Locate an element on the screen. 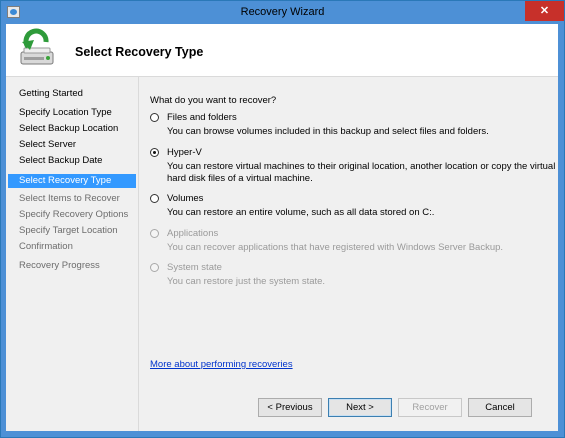 This screenshot has height=438, width=565. step-specify-location-type: Specify Location Type is located at coordinates (72, 113).